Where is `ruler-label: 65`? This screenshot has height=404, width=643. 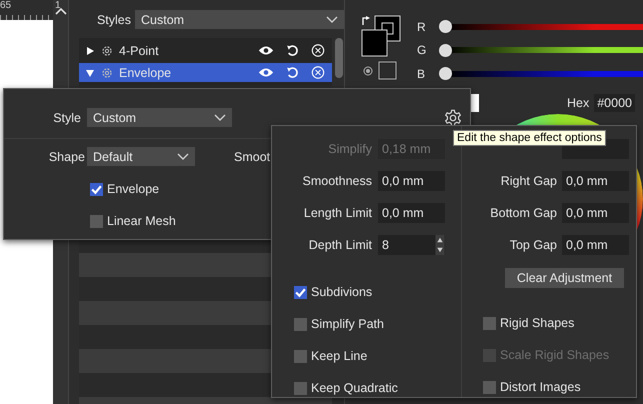 ruler-label: 65 is located at coordinates (6, 5).